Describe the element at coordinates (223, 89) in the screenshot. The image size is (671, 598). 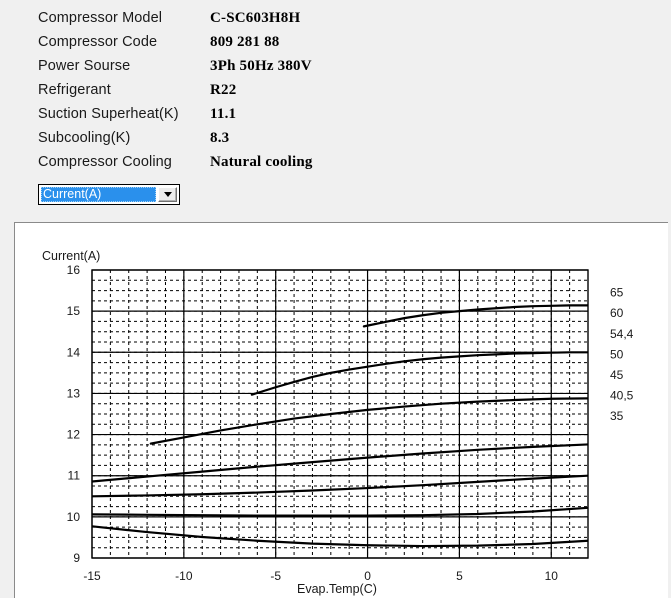
I see `spec-value-refrigerant: R22` at that location.